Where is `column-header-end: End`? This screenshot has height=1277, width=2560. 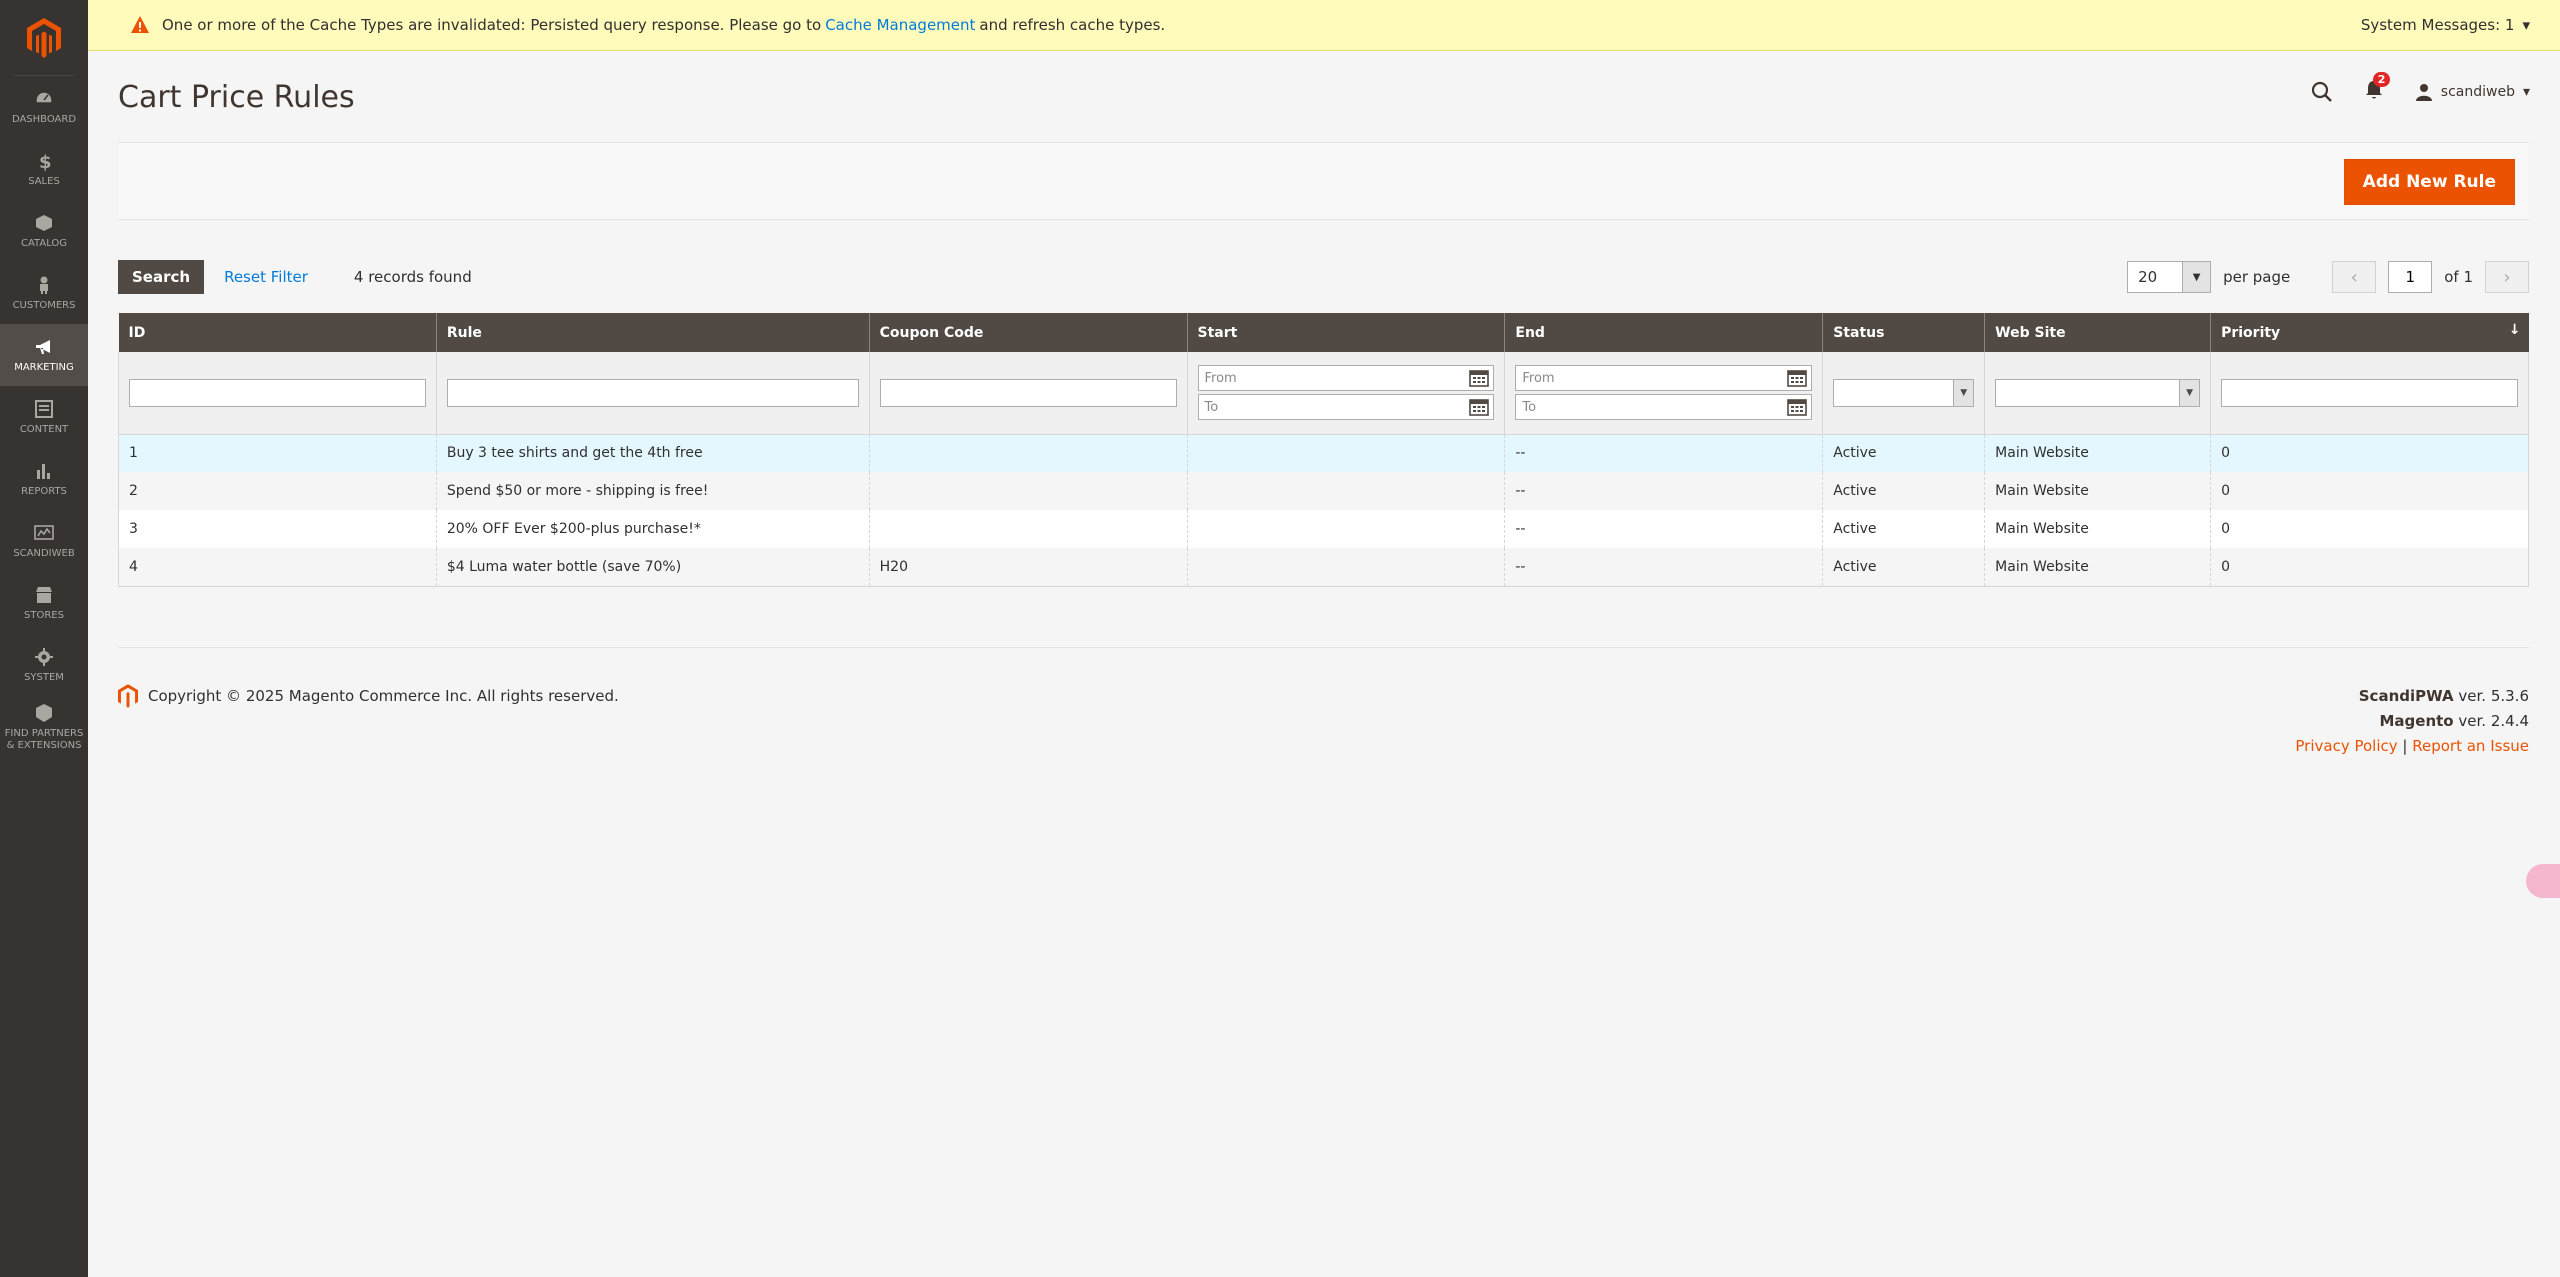 column-header-end: End is located at coordinates (1664, 332).